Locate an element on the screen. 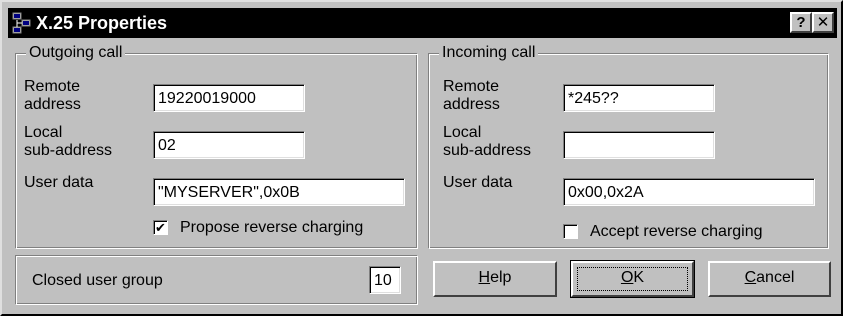  help-button: Help is located at coordinates (495, 279).